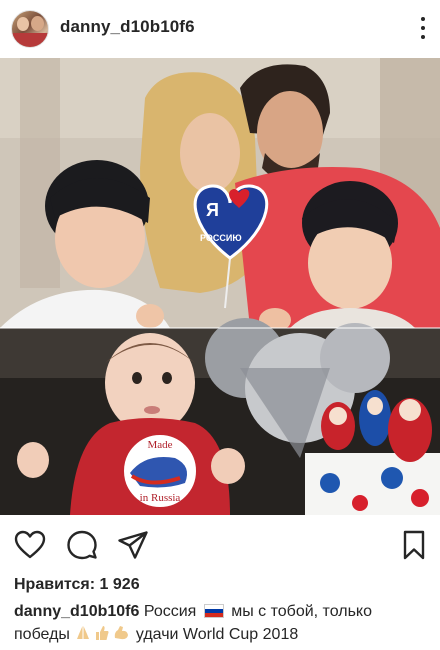 The height and width of the screenshot is (650, 440). Describe the element at coordinates (414, 545) in the screenshot. I see `bookmark-icon` at that location.